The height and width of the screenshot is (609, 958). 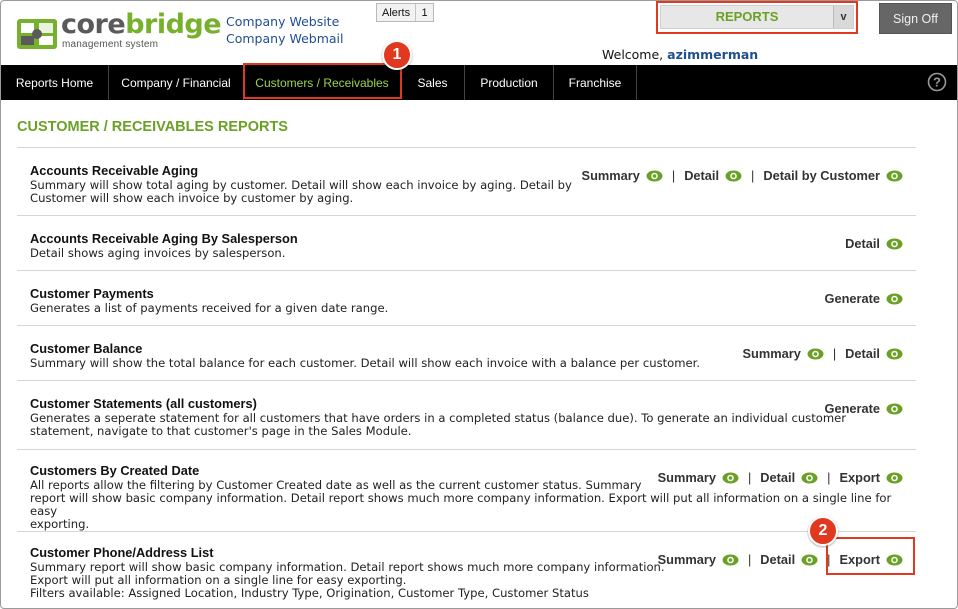 I want to click on help-icon: ?, so click(x=937, y=82).